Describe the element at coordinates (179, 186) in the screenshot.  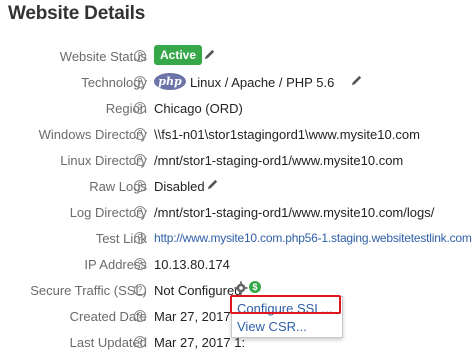
I see `raw-logs-value: Disabled` at that location.